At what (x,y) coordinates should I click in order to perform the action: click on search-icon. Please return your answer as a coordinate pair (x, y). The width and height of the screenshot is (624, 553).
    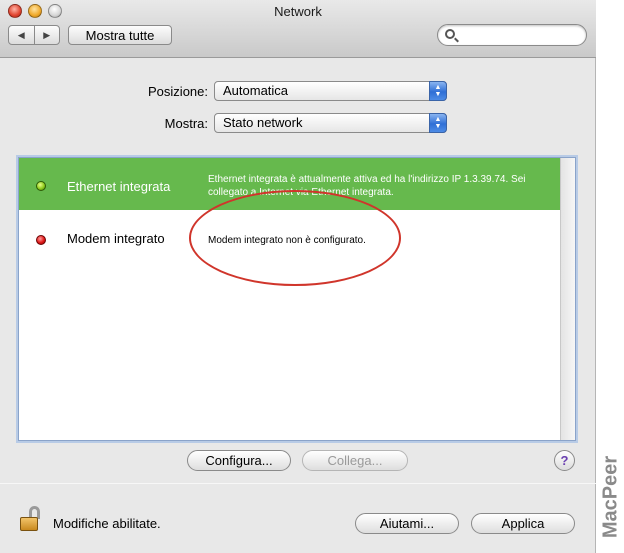
    Looking at the image, I should click on (450, 34).